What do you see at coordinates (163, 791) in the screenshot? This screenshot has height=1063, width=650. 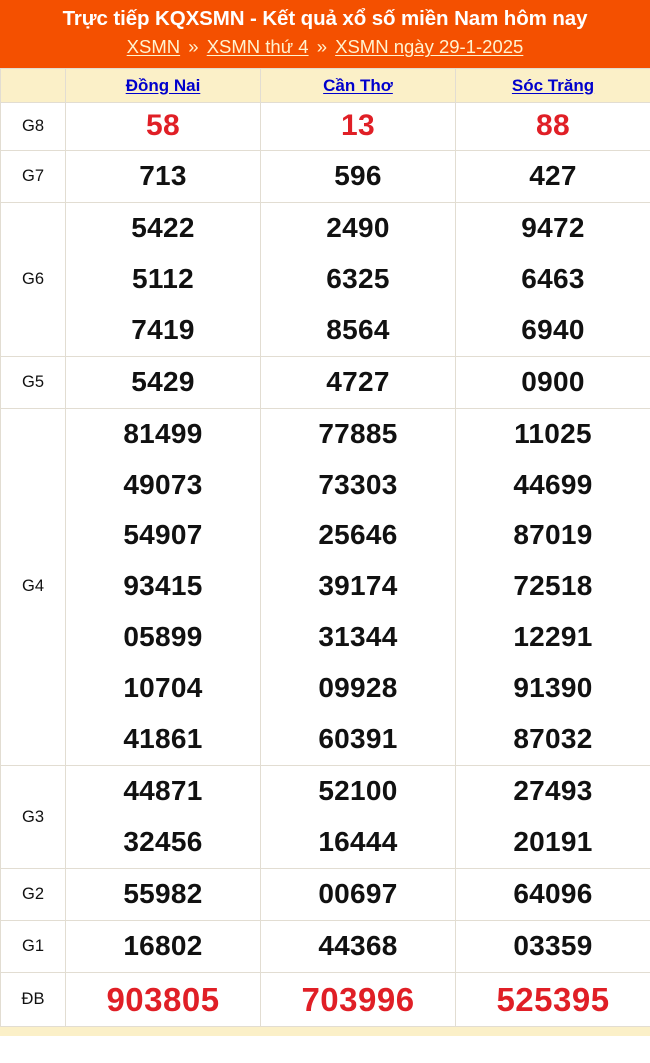 I see `lottery-number: 44871` at bounding box center [163, 791].